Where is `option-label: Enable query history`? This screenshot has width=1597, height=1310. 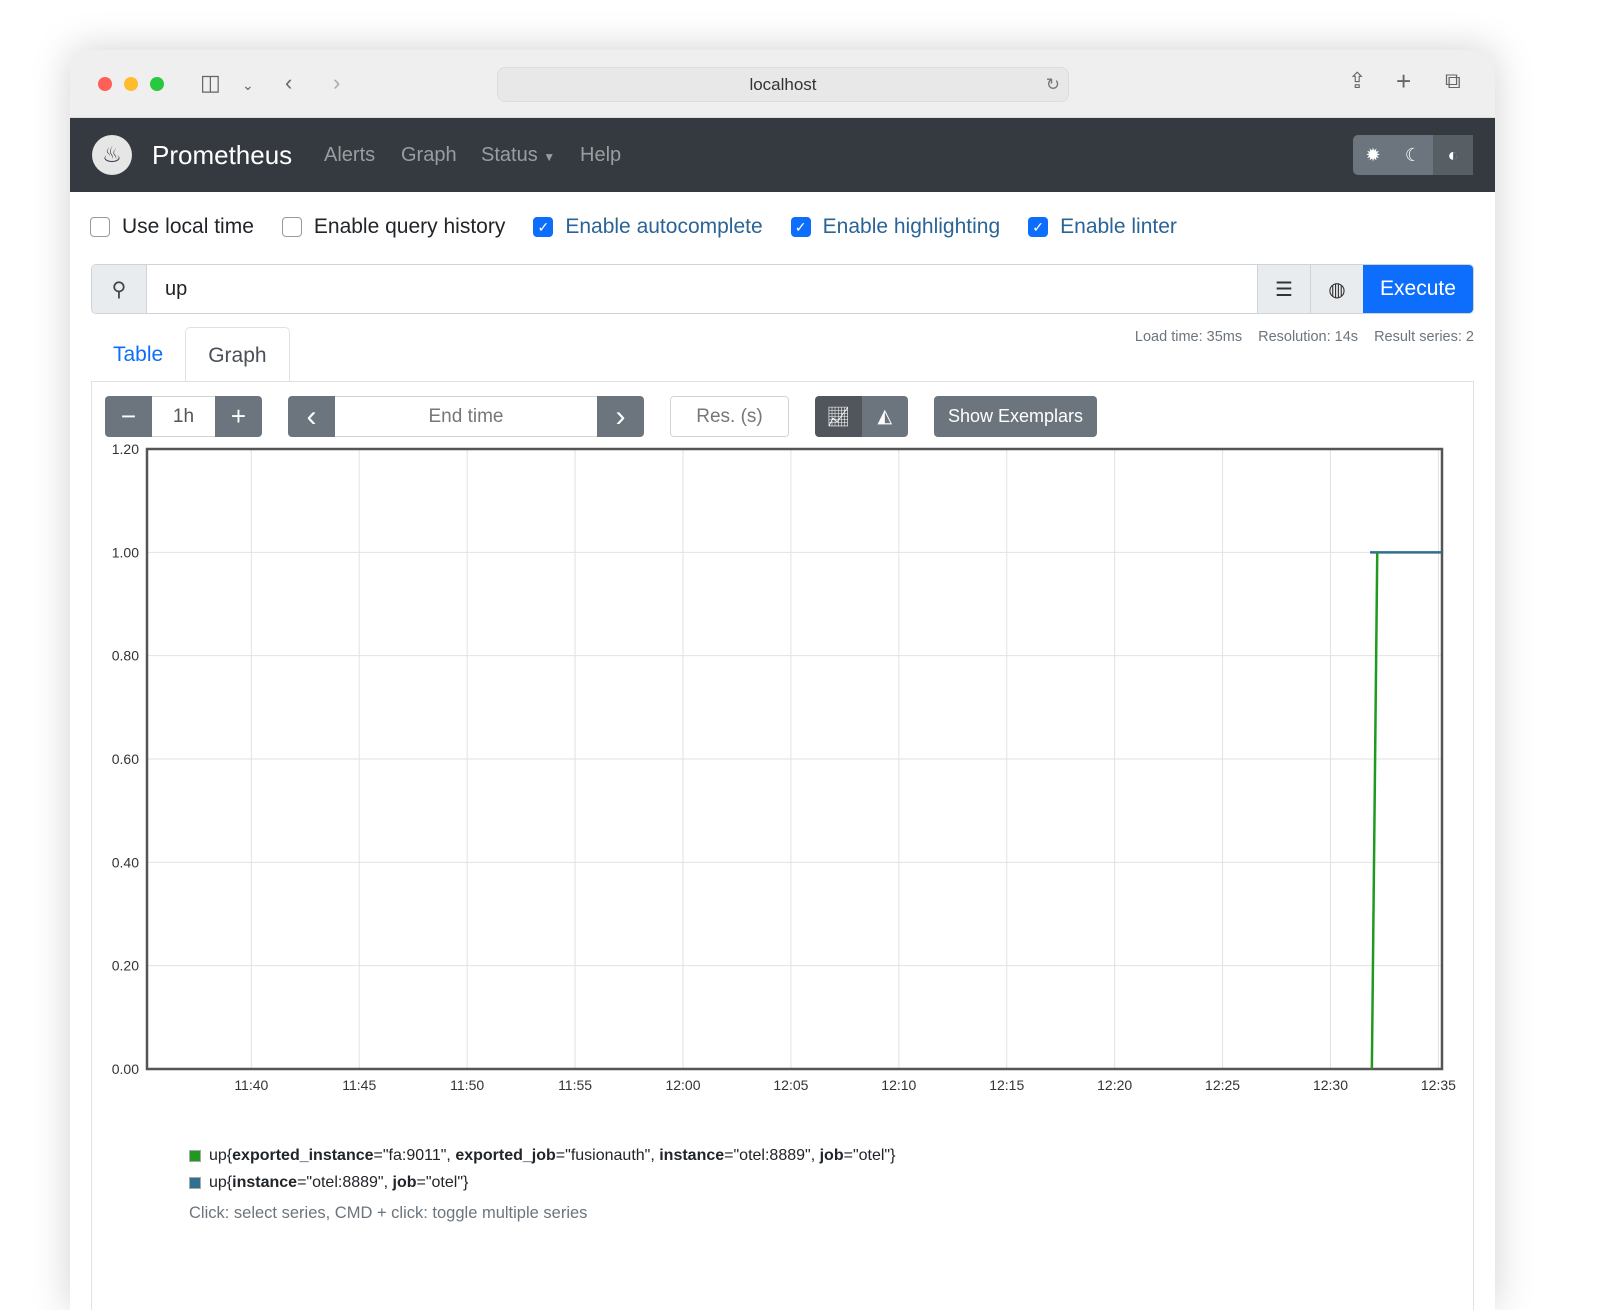
option-label: Enable query history is located at coordinates (409, 226).